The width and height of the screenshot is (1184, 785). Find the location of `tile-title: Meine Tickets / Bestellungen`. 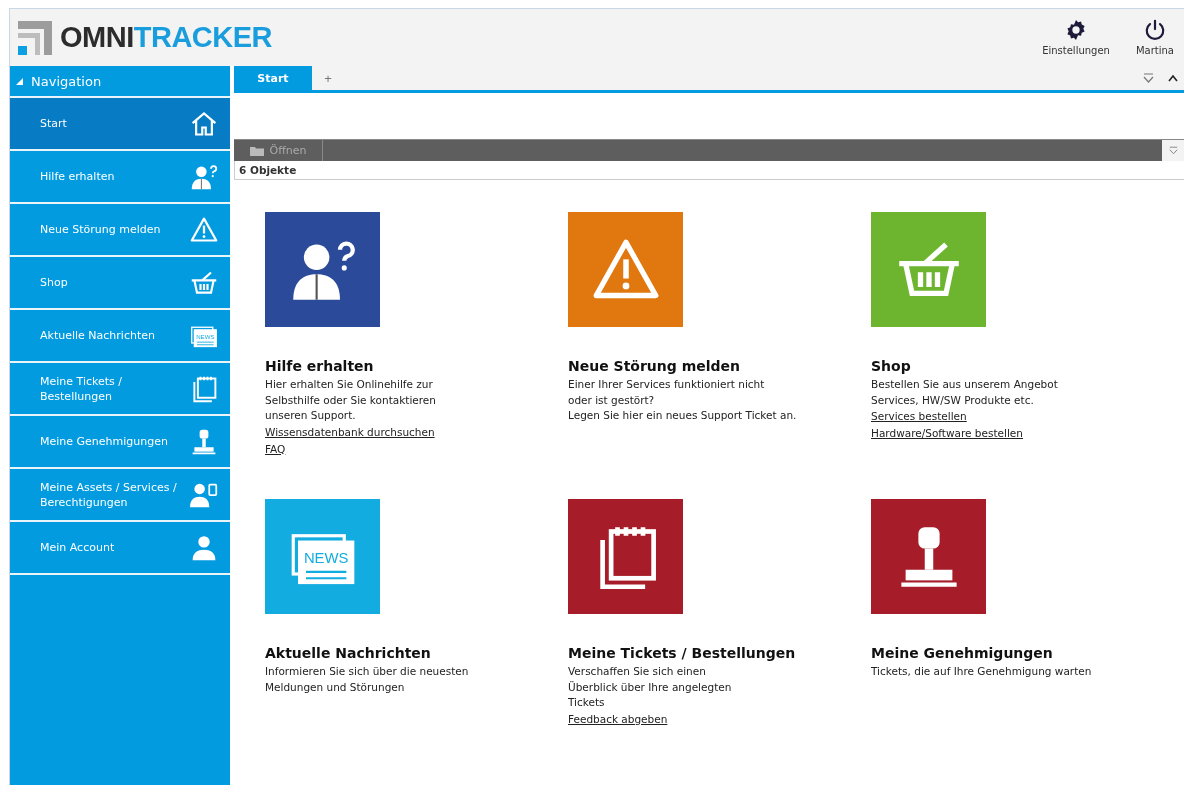

tile-title: Meine Tickets / Bestellungen is located at coordinates (682, 653).